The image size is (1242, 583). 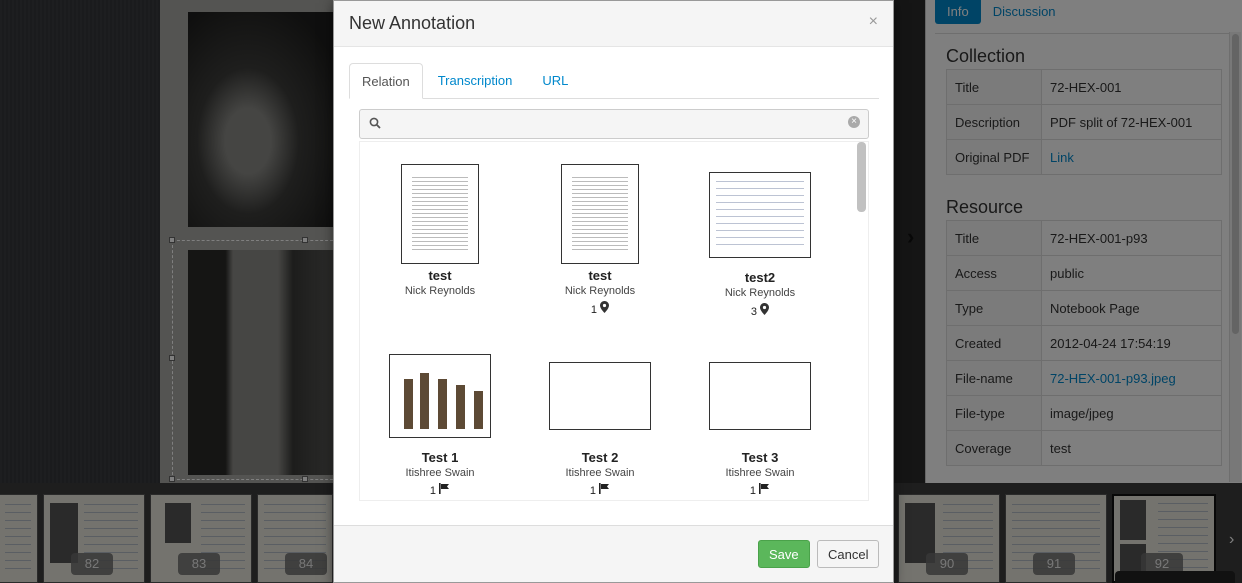 What do you see at coordinates (613, 24) in the screenshot?
I see `dialog-header: New Annotation` at bounding box center [613, 24].